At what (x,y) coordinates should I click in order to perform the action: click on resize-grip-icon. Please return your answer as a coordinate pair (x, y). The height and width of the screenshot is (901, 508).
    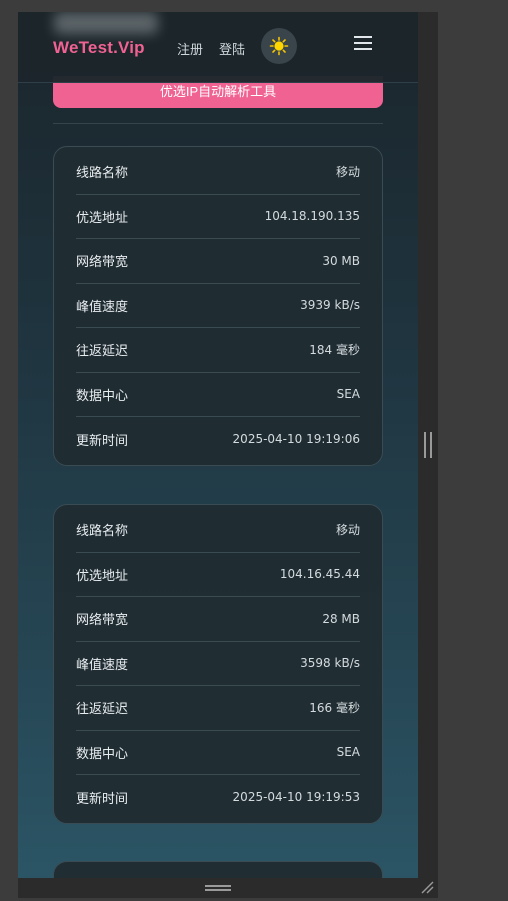
    Looking at the image, I should click on (427, 887).